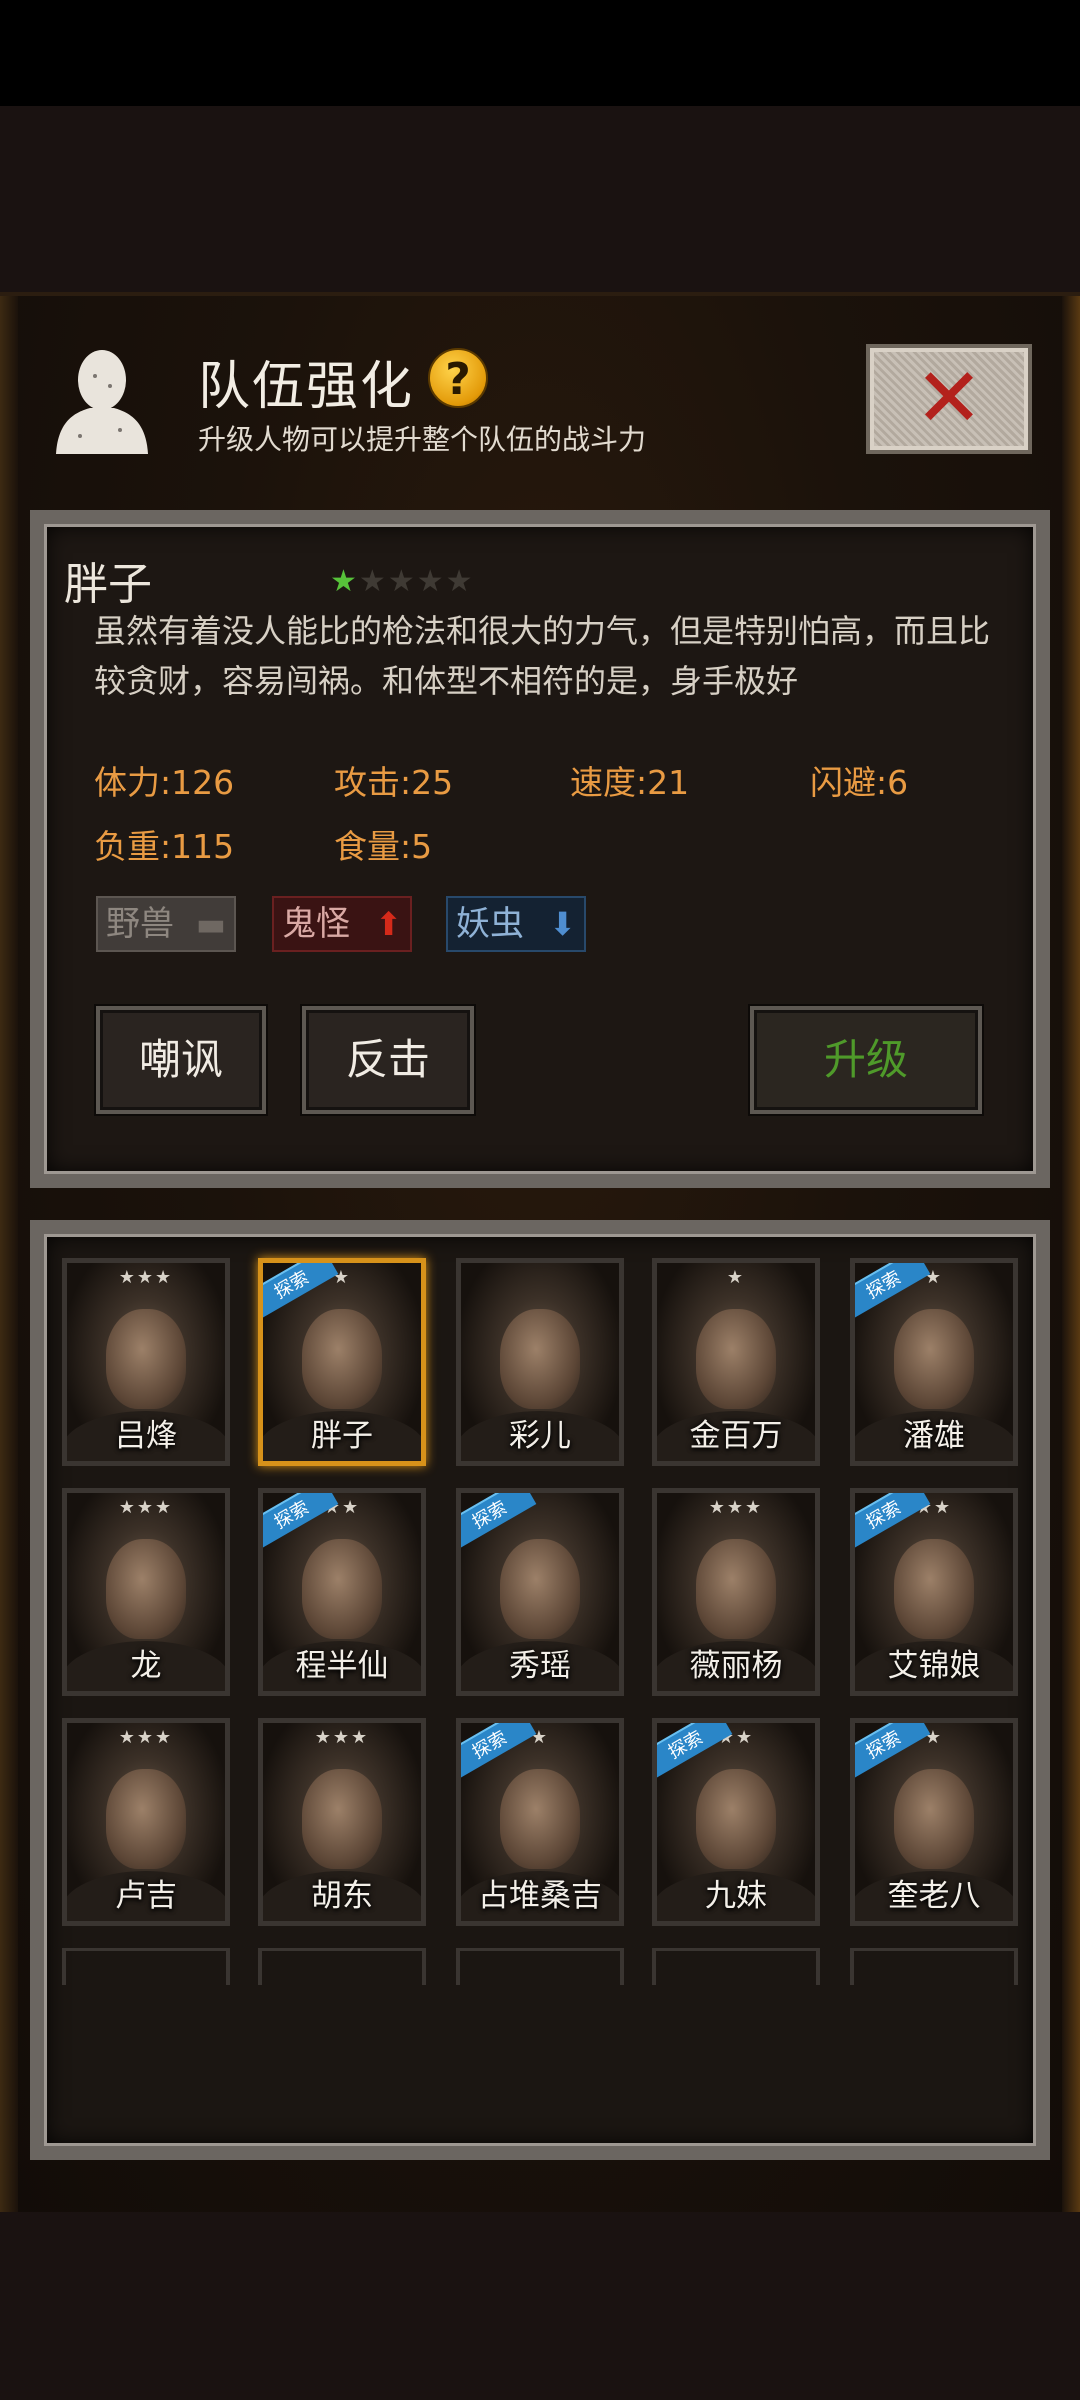  Describe the element at coordinates (102, 402) in the screenshot. I see `player-silhouette-icon` at that location.